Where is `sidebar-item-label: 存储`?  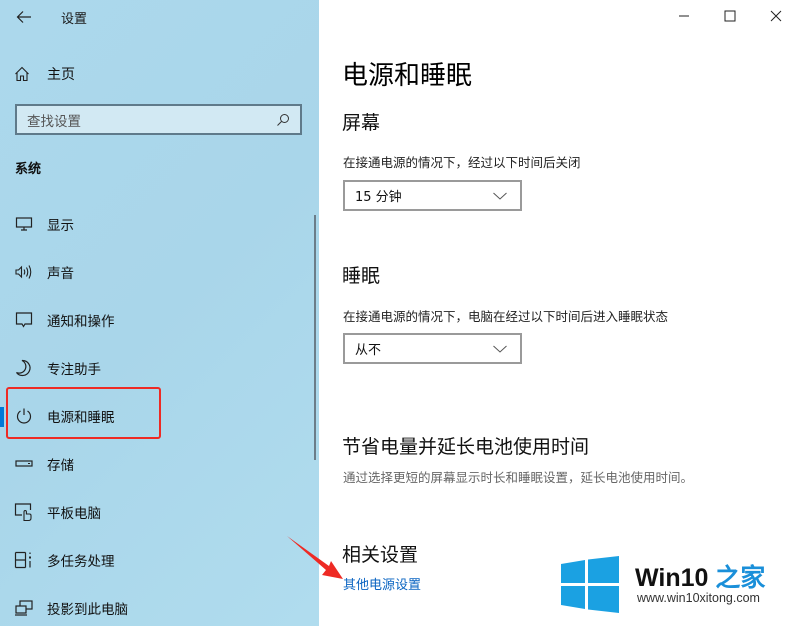
sidebar-item-label: 存储 is located at coordinates (60, 466).